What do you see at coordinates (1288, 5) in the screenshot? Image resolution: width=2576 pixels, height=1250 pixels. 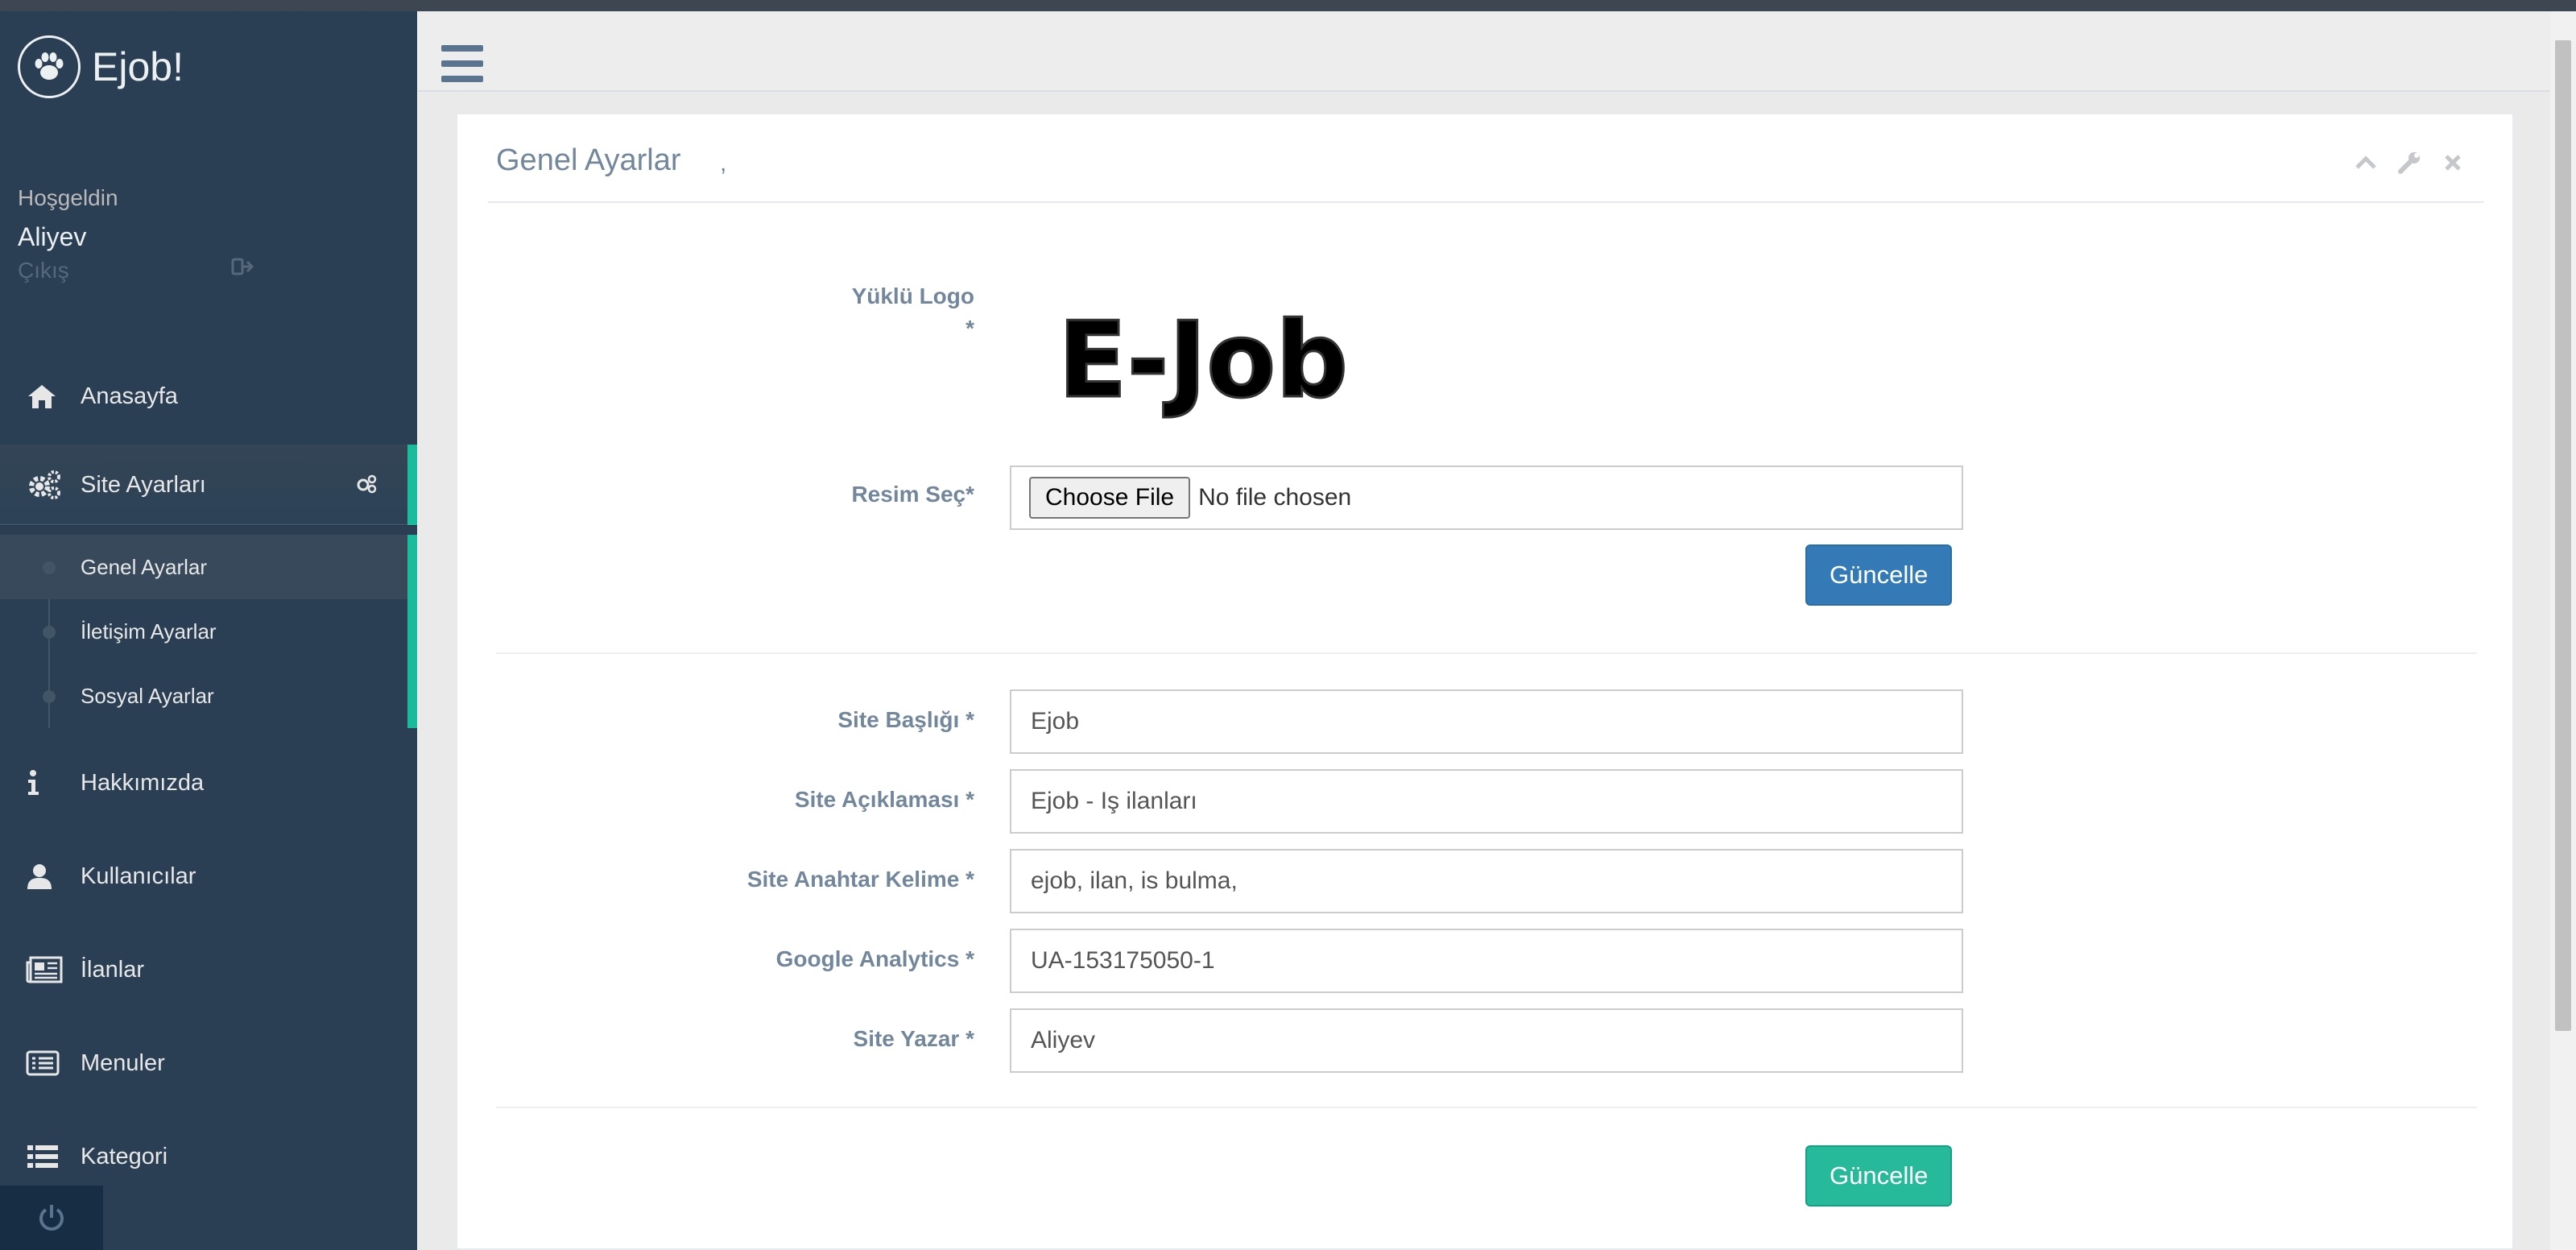 I see `browser-top-strip` at bounding box center [1288, 5].